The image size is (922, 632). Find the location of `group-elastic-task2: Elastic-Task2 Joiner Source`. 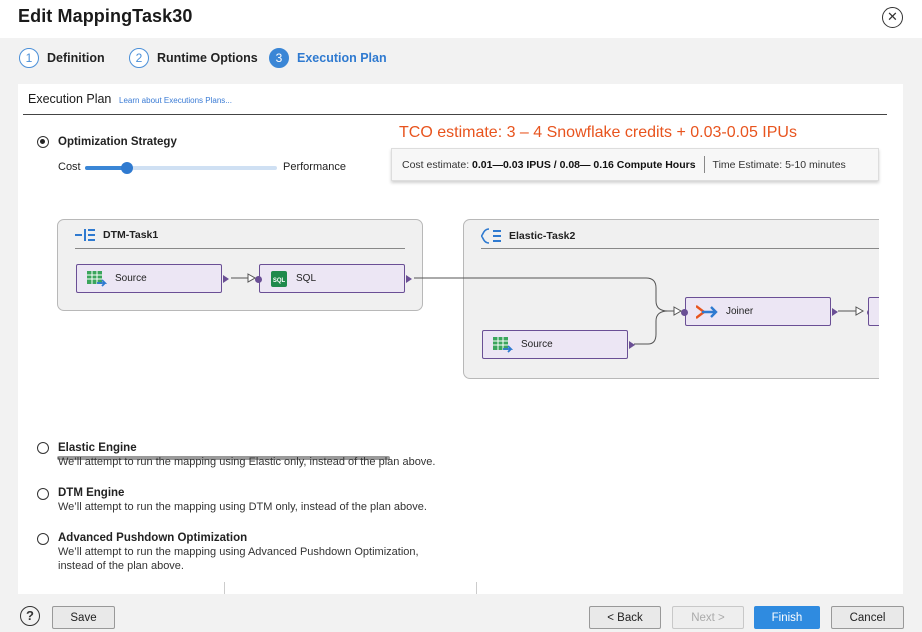

group-elastic-task2: Elastic-Task2 Joiner Source is located at coordinates (671, 299).